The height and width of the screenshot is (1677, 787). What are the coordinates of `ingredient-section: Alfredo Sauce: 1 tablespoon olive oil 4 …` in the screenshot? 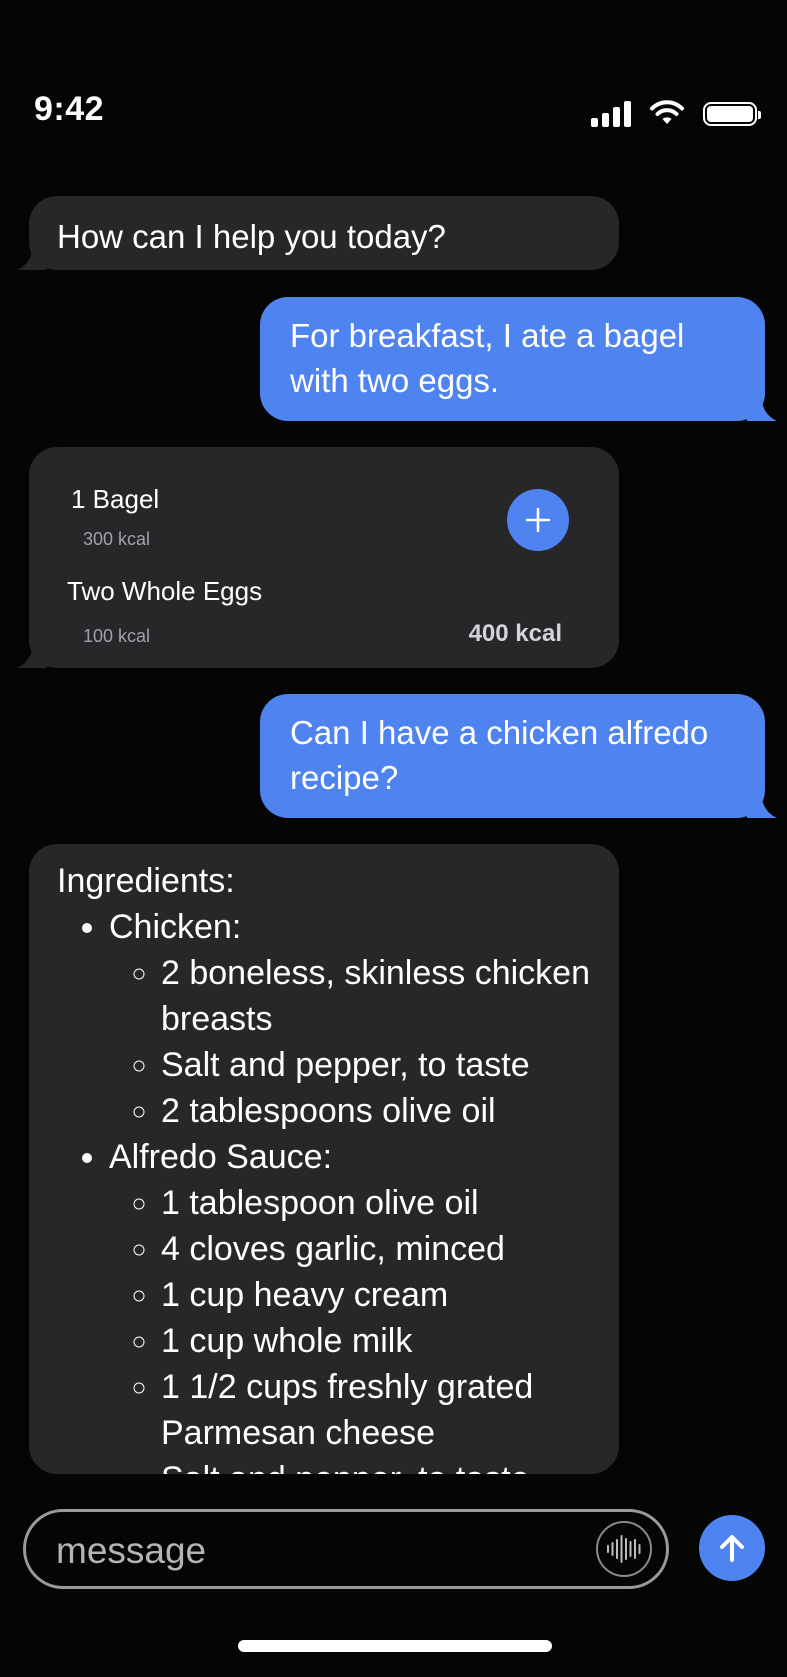 It's located at (350, 1304).